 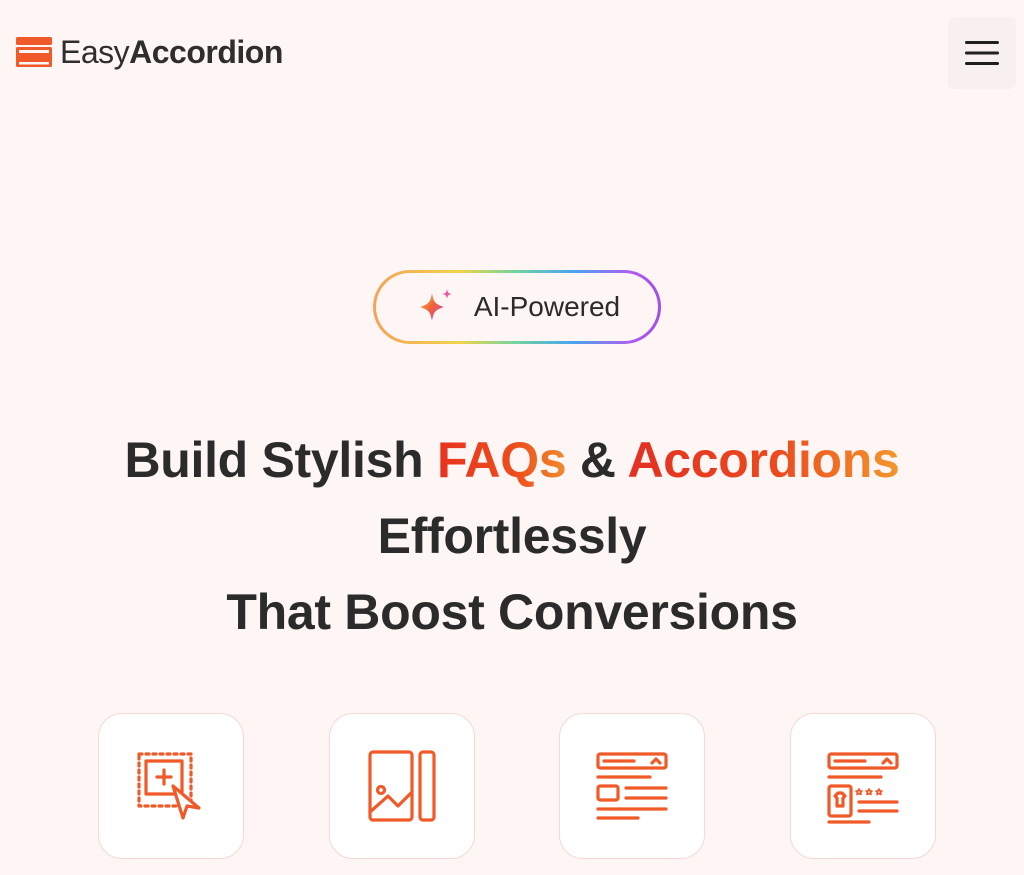 I want to click on ai-powered-badge: AI-Powered, so click(x=517, y=307).